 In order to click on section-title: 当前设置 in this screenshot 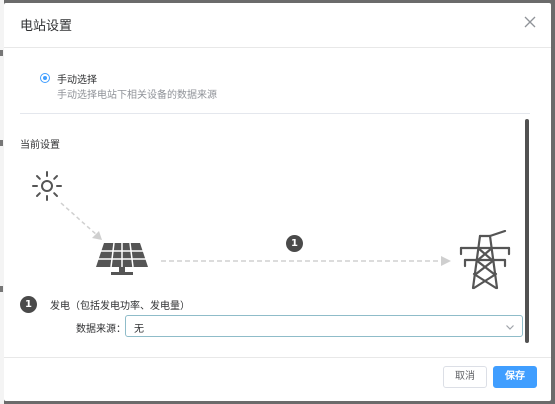, I will do `click(40, 145)`.